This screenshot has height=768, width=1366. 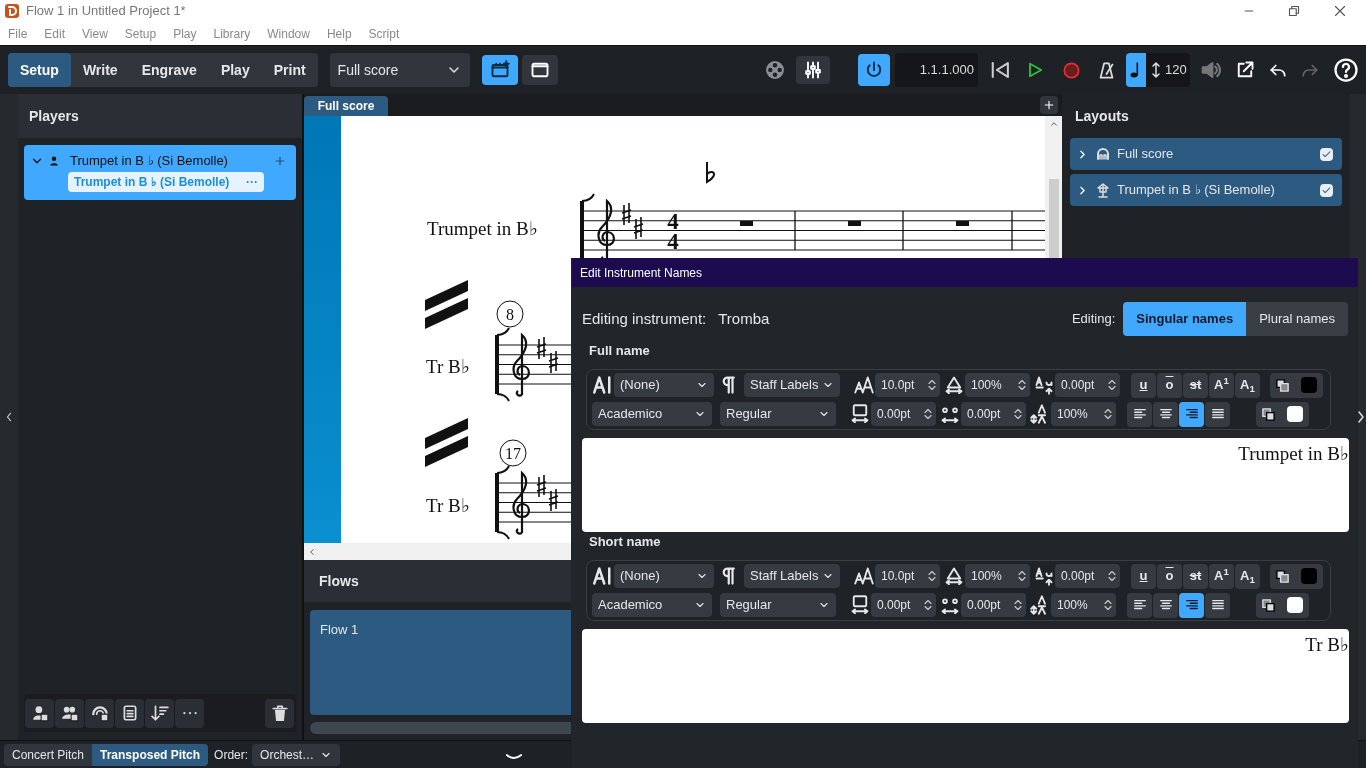 I want to click on add-group-icon, so click(x=69, y=713).